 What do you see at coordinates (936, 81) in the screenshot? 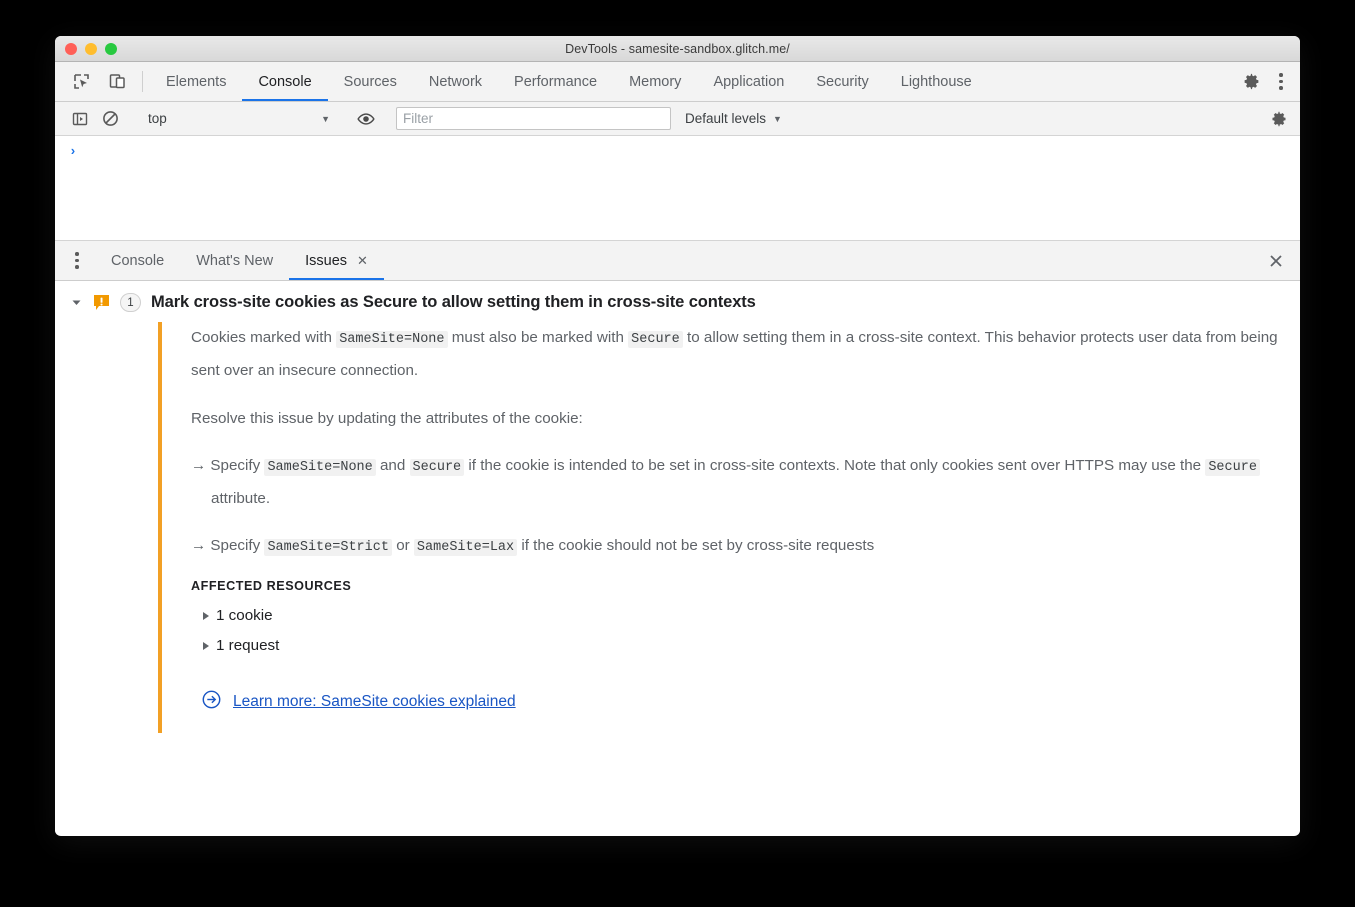
I see `tab-lighthouse: Lighthouse` at bounding box center [936, 81].